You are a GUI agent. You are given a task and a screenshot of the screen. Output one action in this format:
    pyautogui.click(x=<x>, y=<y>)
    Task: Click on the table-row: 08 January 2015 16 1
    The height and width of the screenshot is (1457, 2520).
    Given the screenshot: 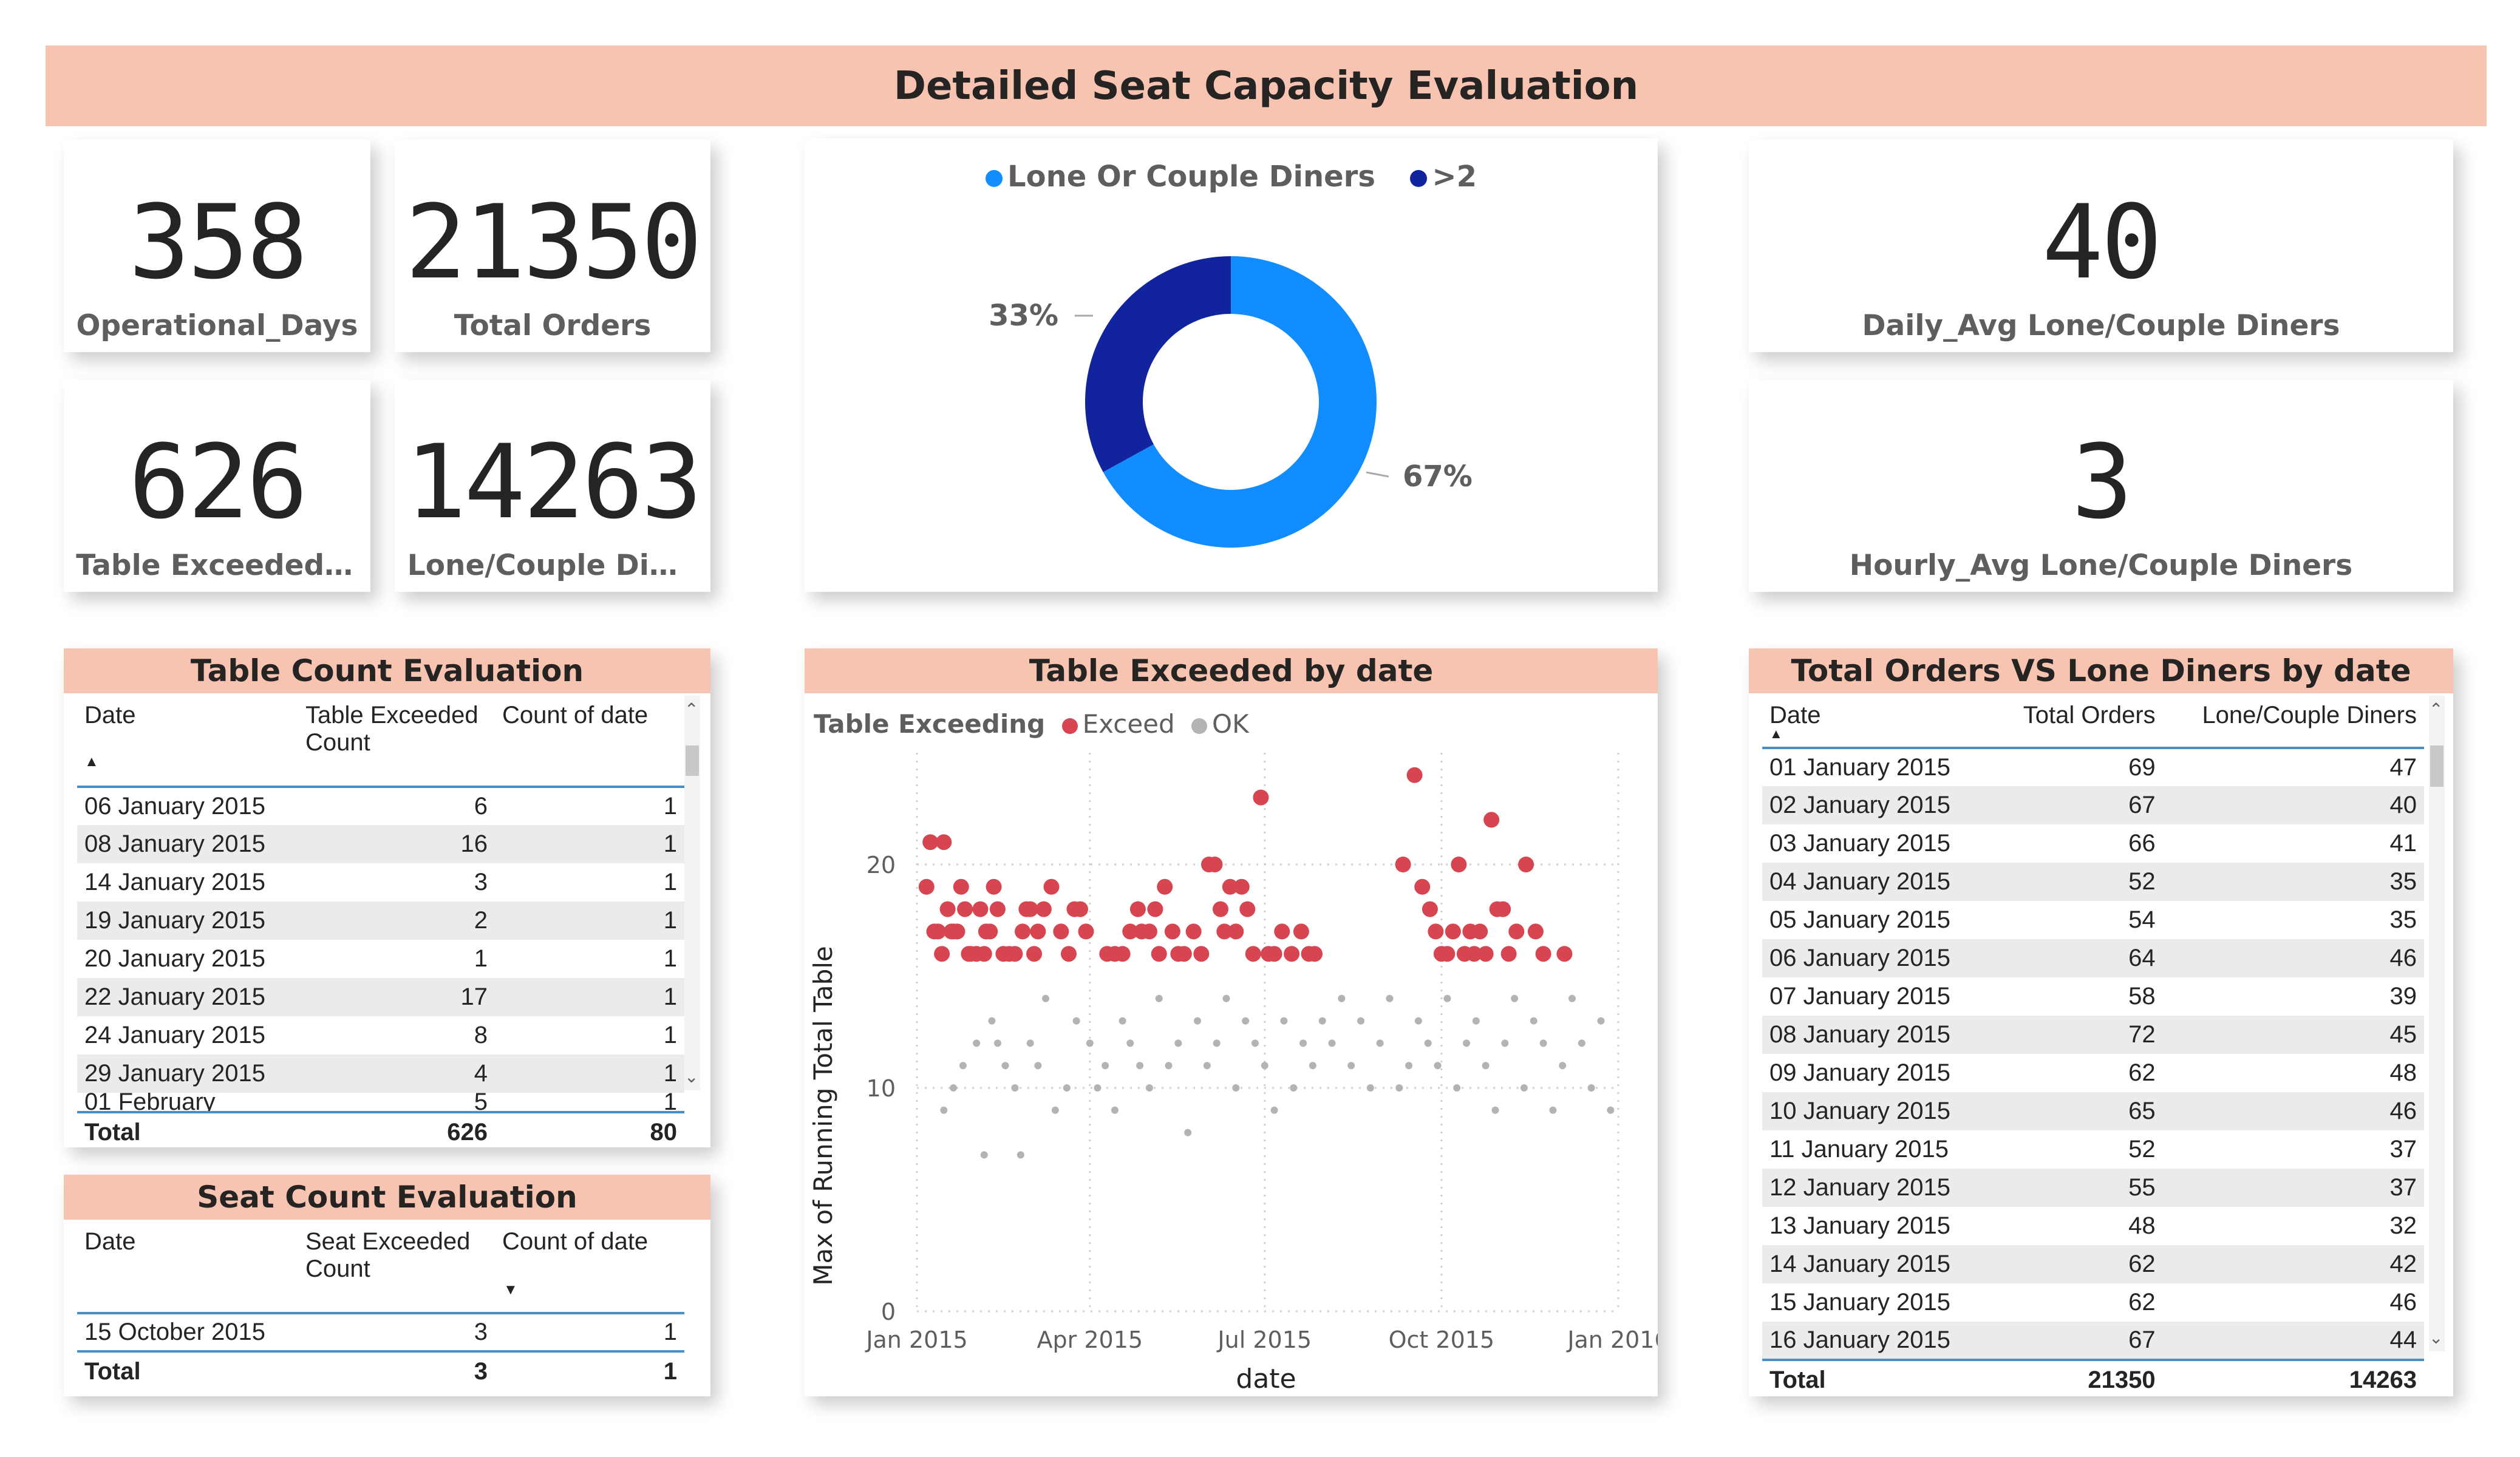 What is the action you would take?
    pyautogui.click(x=380, y=844)
    